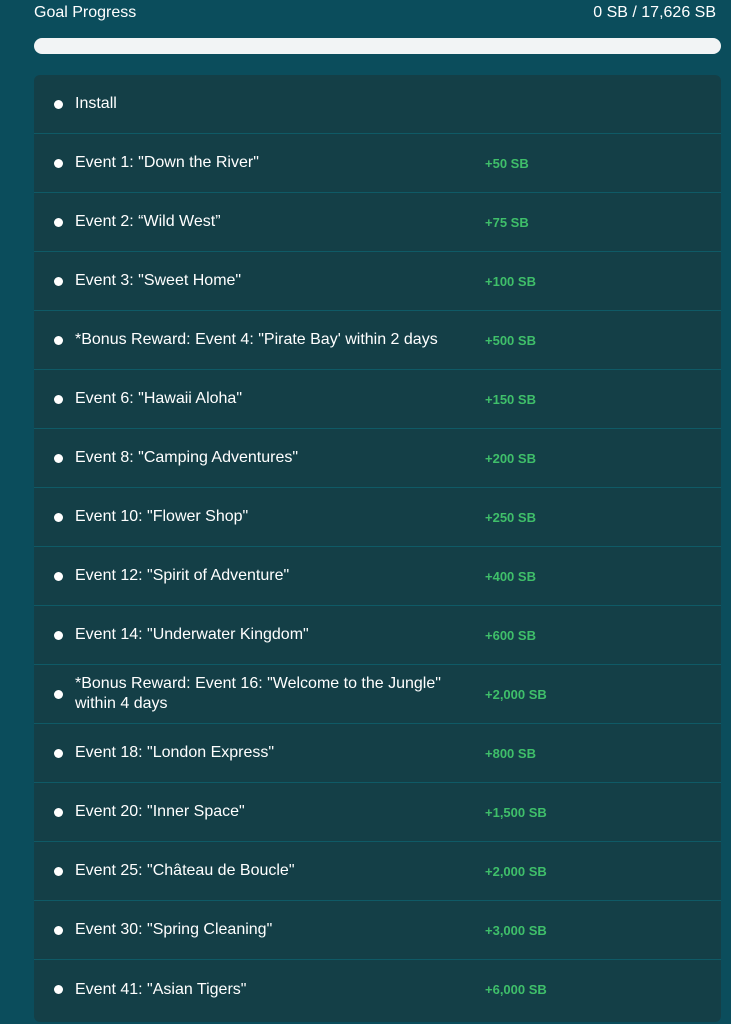 This screenshot has height=1024, width=731. I want to click on milestone-item: Event 12: "Spirit of Adventure" +400 SB, so click(377, 576).